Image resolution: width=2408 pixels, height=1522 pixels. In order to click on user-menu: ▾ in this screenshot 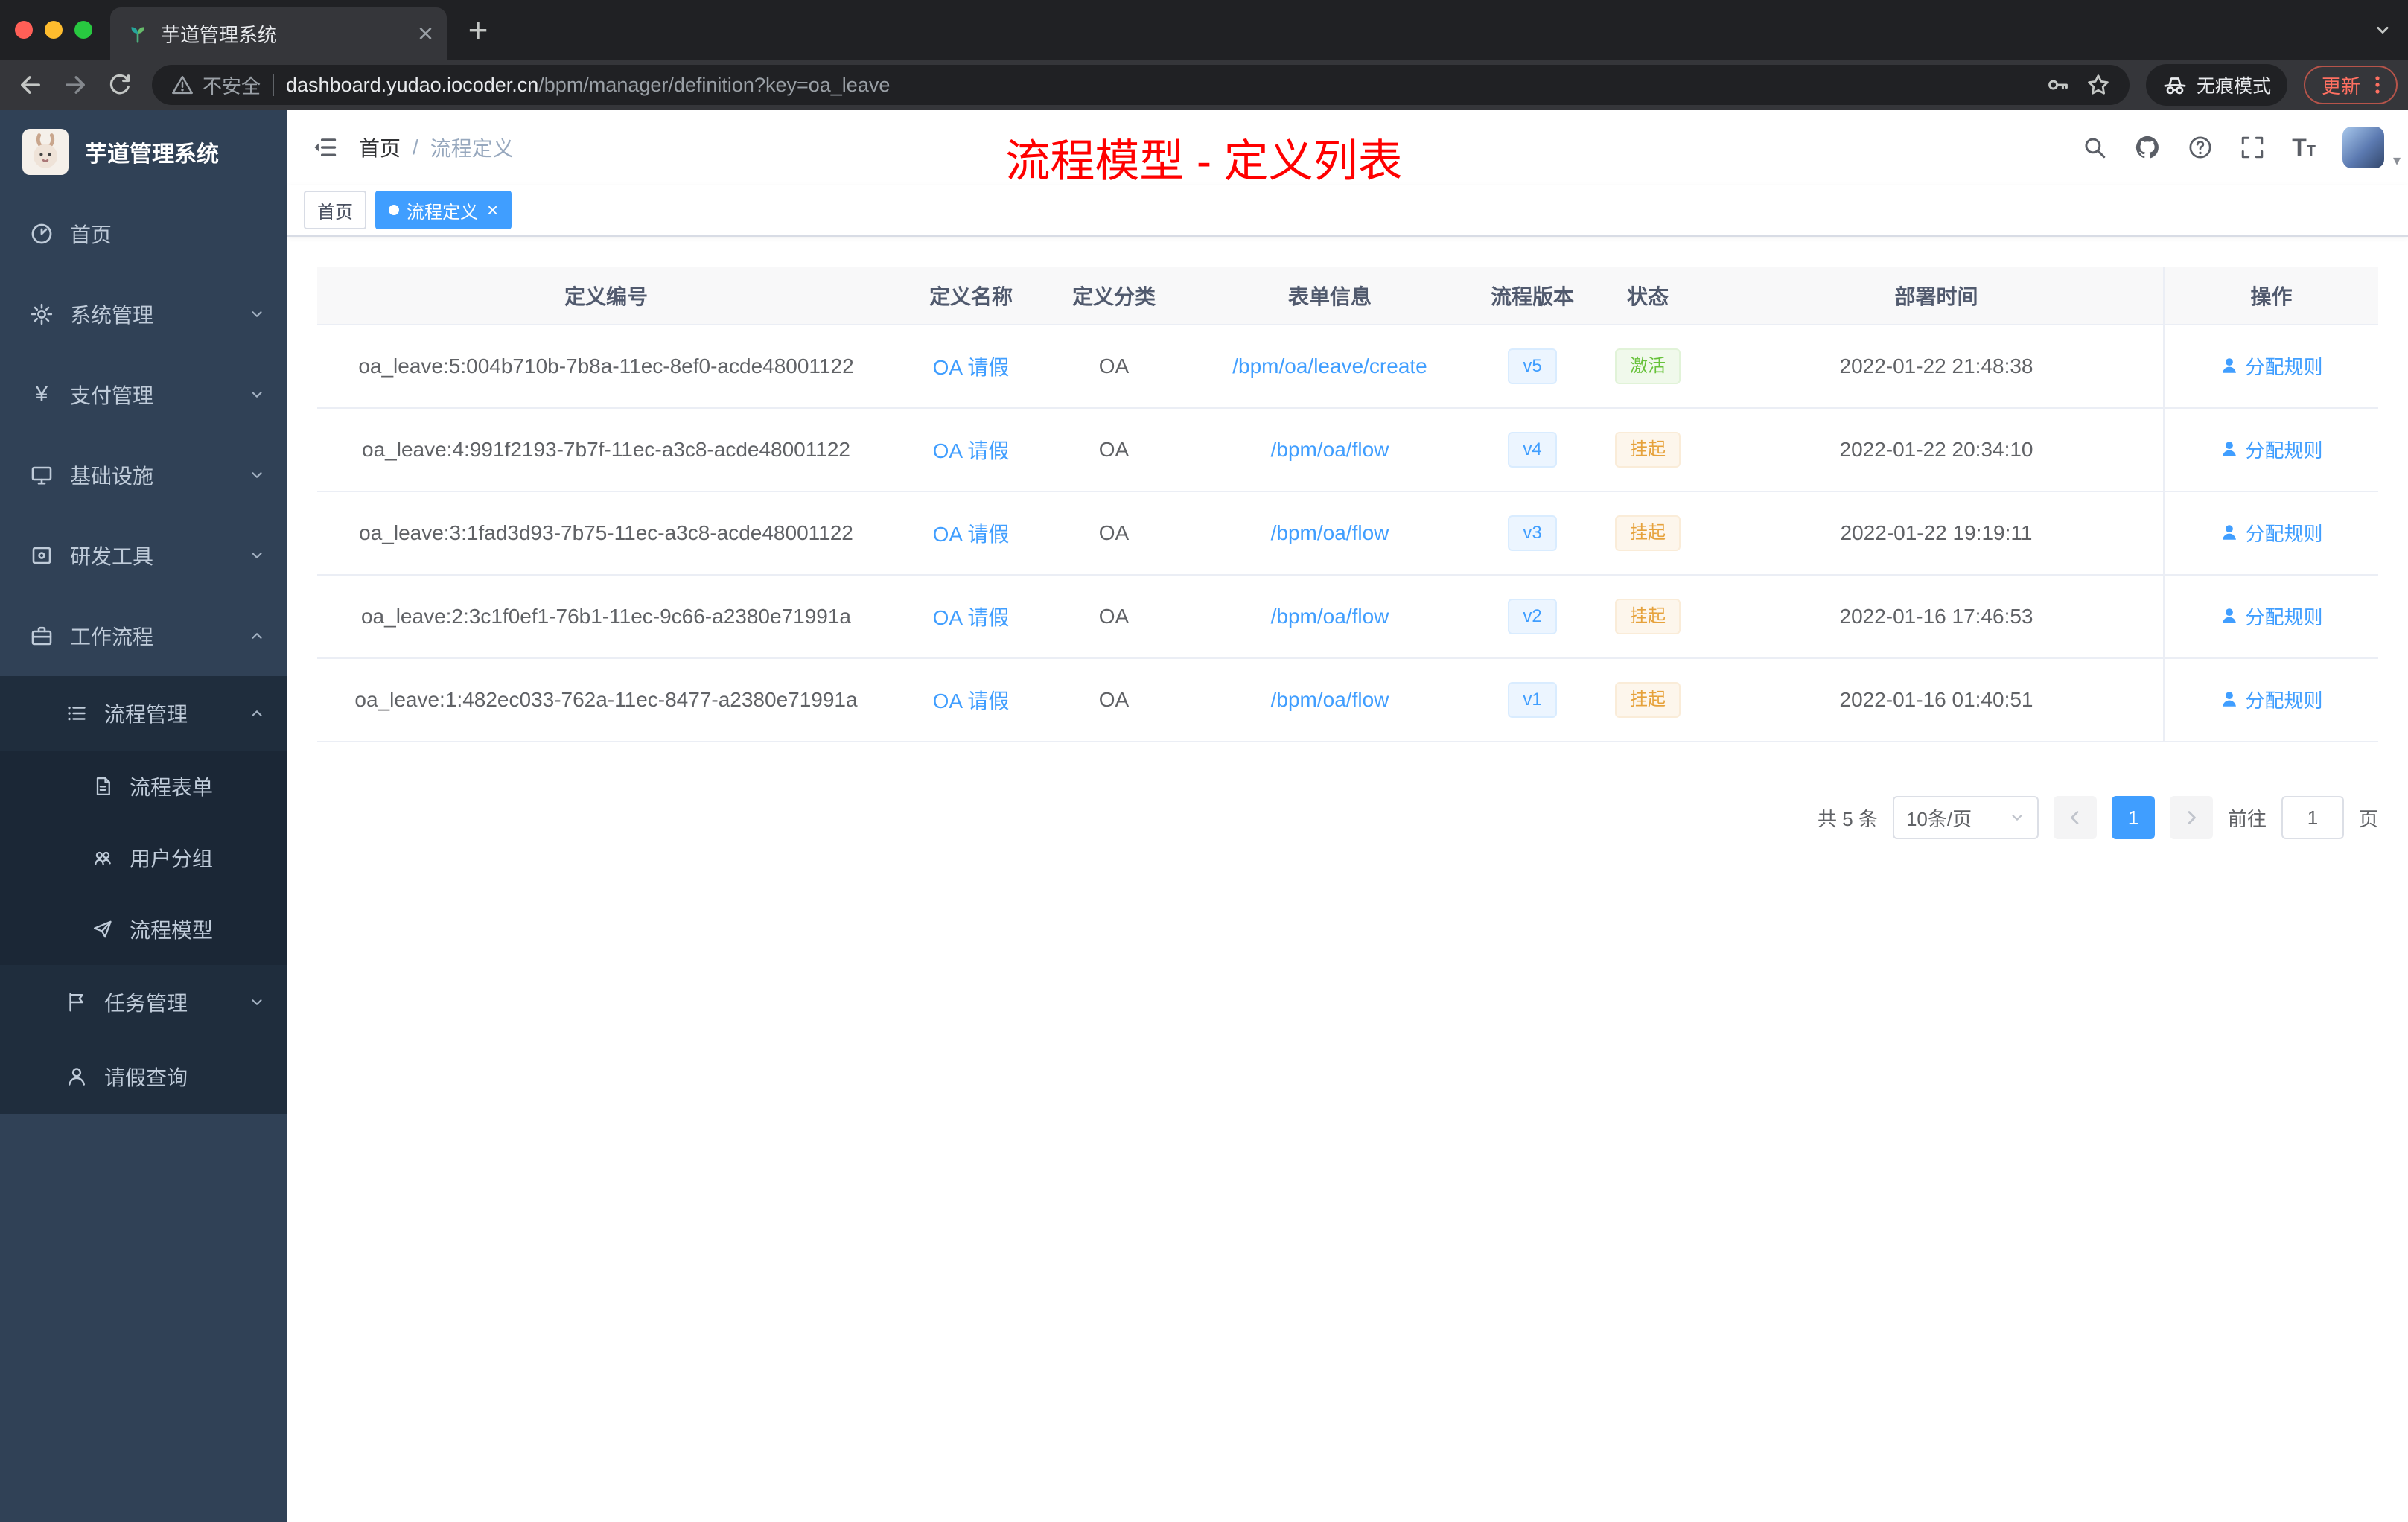, I will do `click(2371, 148)`.